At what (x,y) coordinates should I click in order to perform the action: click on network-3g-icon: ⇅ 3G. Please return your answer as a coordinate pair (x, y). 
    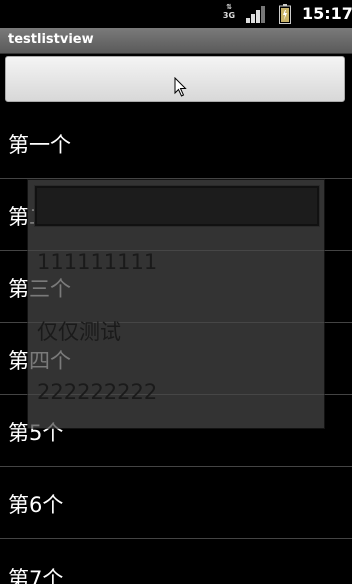
    Looking at the image, I should click on (229, 11).